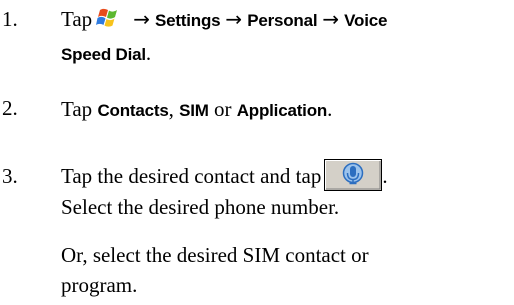  What do you see at coordinates (171, 109) in the screenshot?
I see `step-2-comma: ,` at bounding box center [171, 109].